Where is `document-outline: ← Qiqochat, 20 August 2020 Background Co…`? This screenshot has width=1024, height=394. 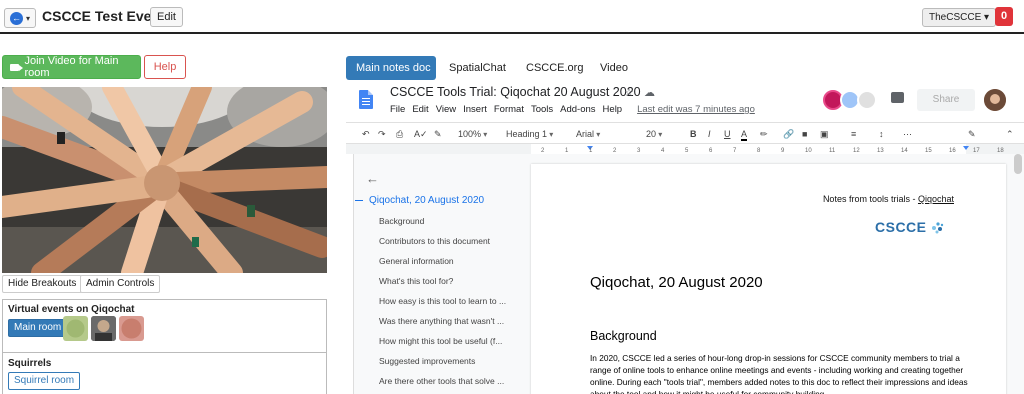
document-outline: ← Qiqochat, 20 August 2020 Background Co… is located at coordinates (436, 274).